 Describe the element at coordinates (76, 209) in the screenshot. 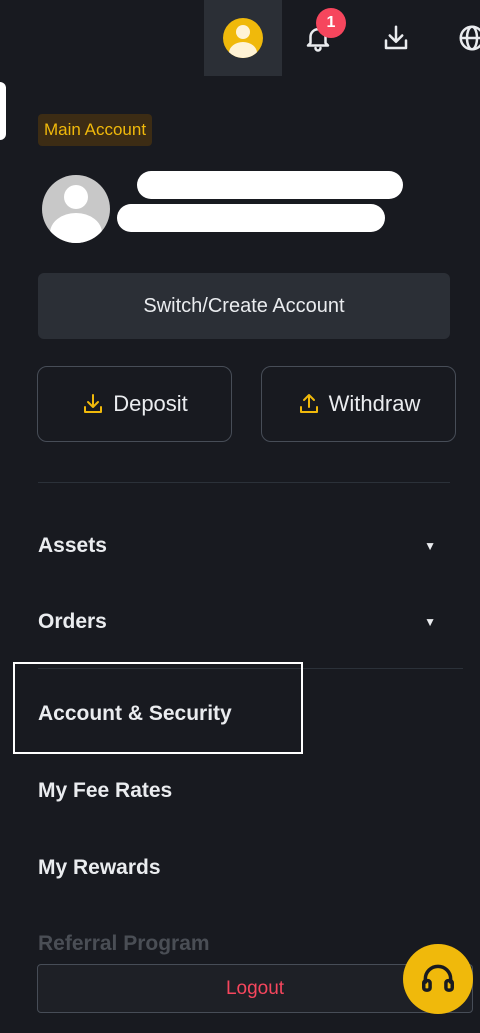

I see `user-avatar` at that location.